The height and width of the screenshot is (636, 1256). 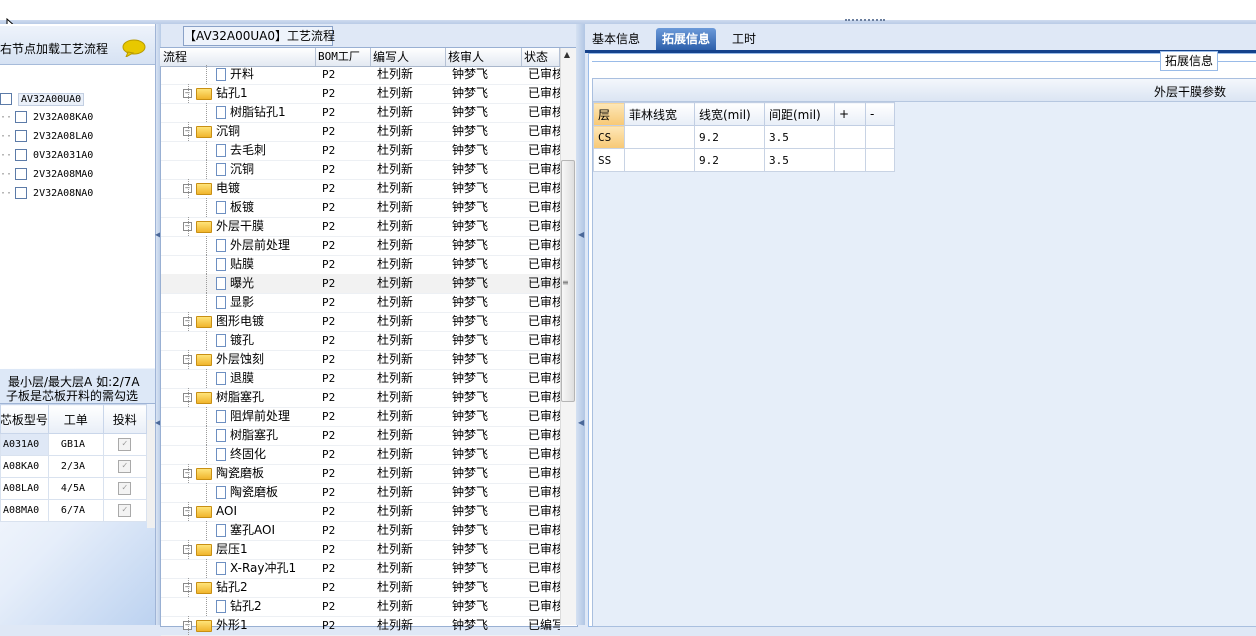 I want to click on left-header-title: 右节点加载工艺流程, so click(x=54, y=49).